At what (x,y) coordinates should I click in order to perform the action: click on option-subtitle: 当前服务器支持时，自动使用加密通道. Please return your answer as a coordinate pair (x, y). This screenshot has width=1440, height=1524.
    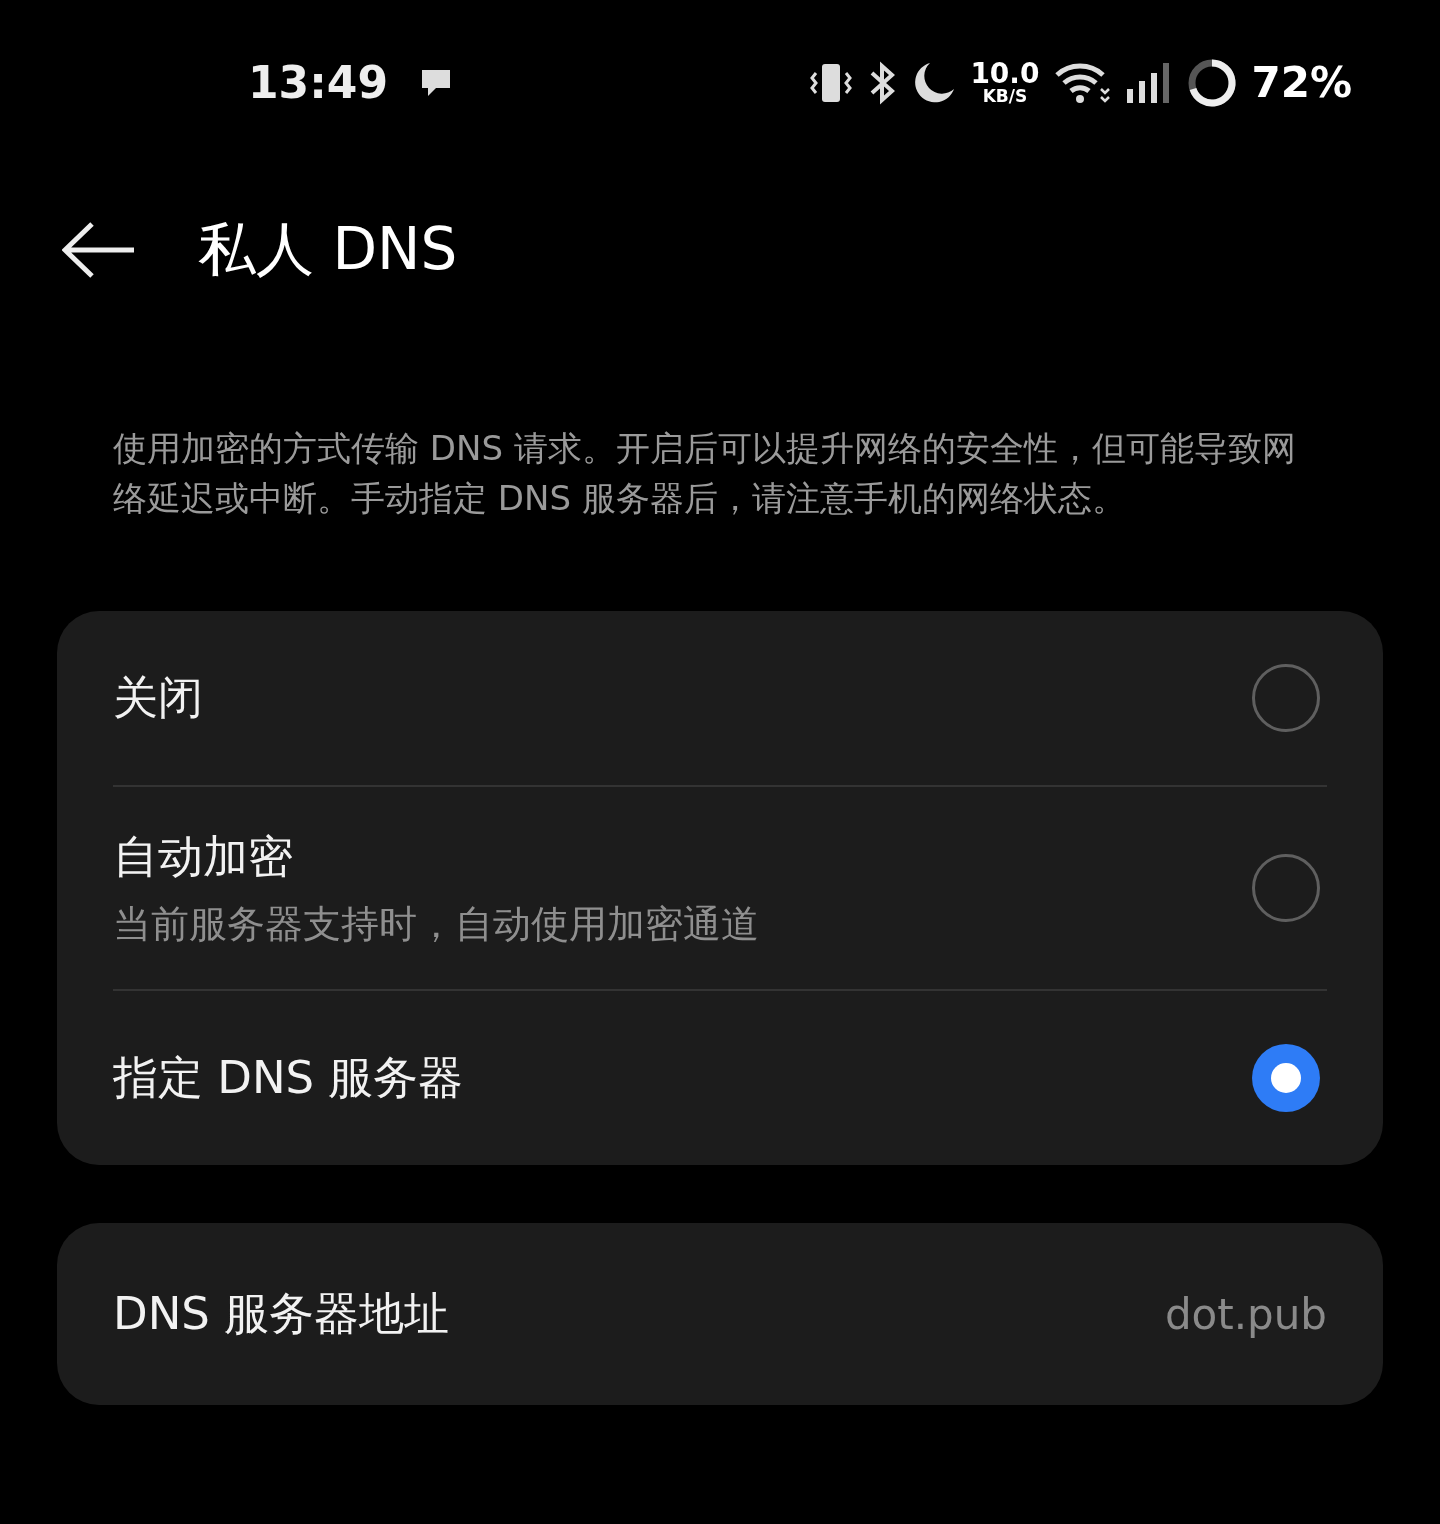
    Looking at the image, I should click on (436, 924).